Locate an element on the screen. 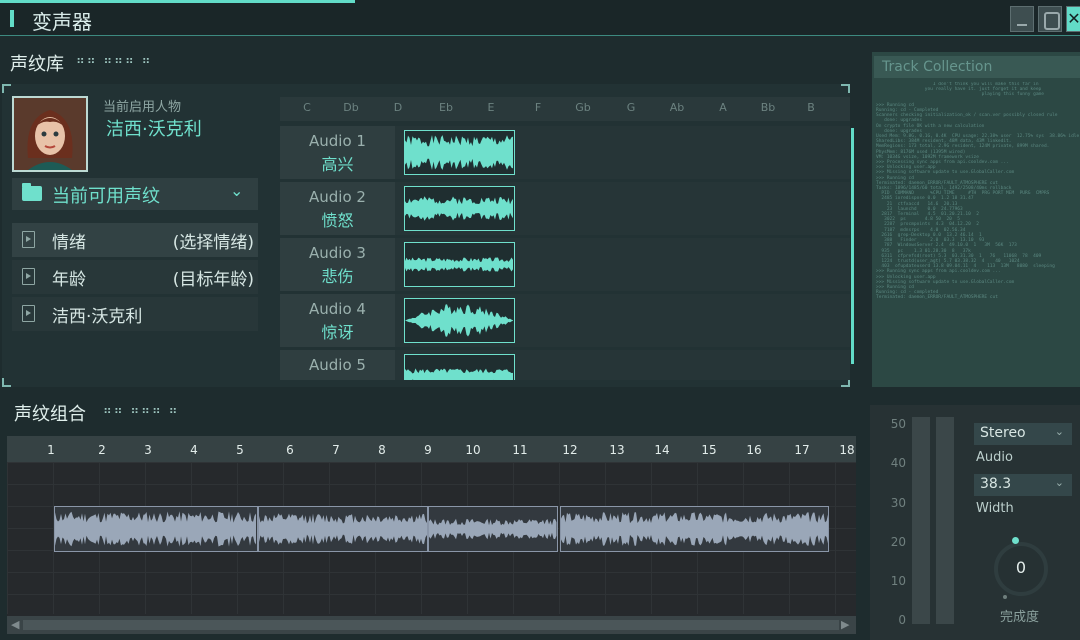  ruler-tick: 15 is located at coordinates (709, 450).